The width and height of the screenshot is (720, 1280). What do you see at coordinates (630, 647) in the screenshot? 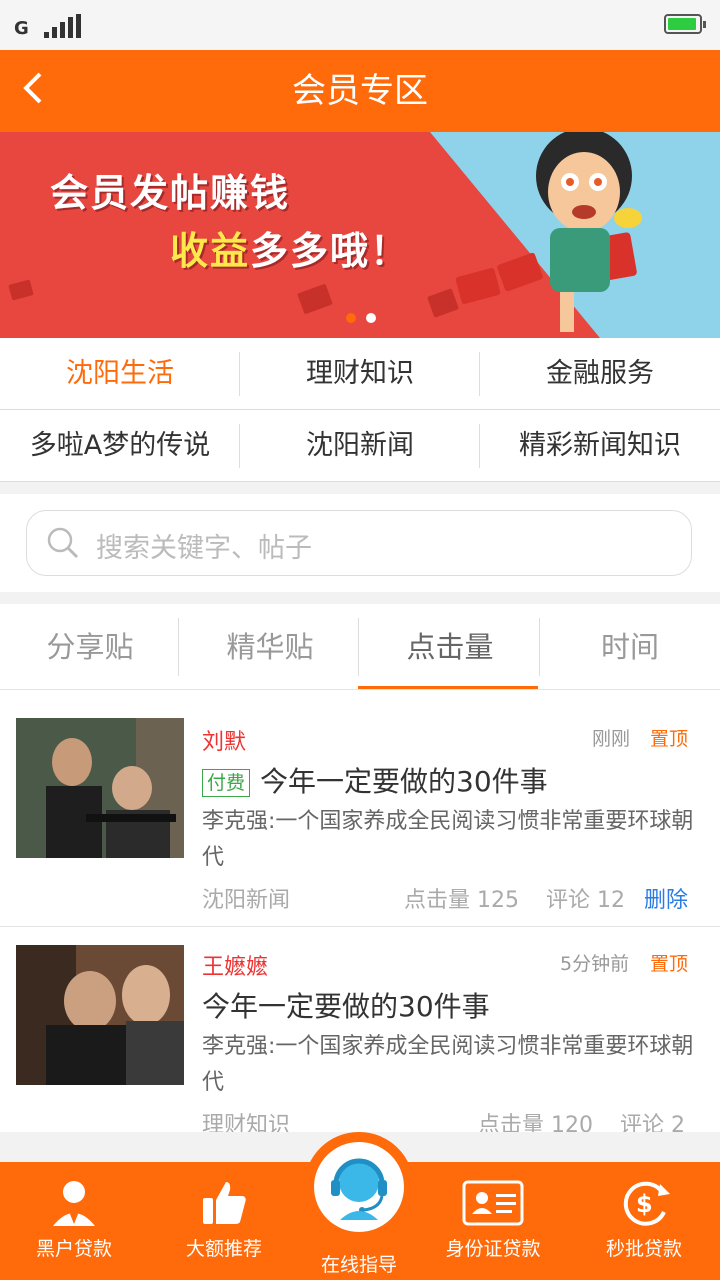
I see `tab-time: 时间` at bounding box center [630, 647].